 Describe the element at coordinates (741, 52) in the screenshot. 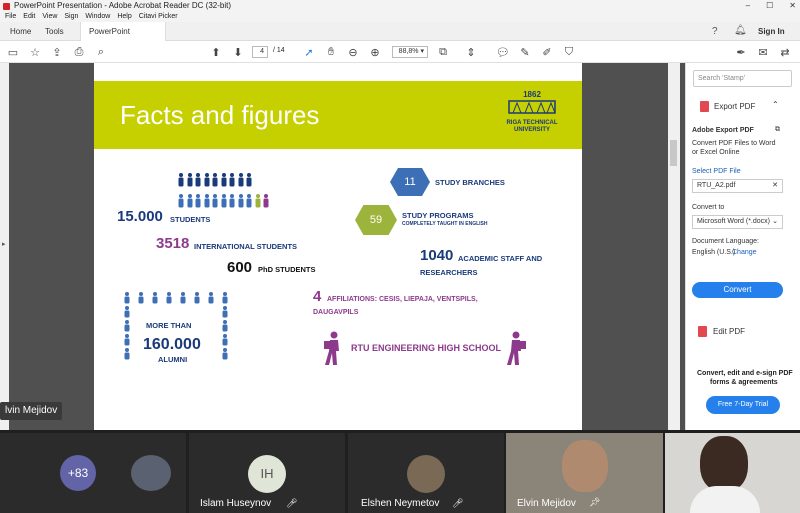

I see `sign-pen-icon: ✒` at that location.